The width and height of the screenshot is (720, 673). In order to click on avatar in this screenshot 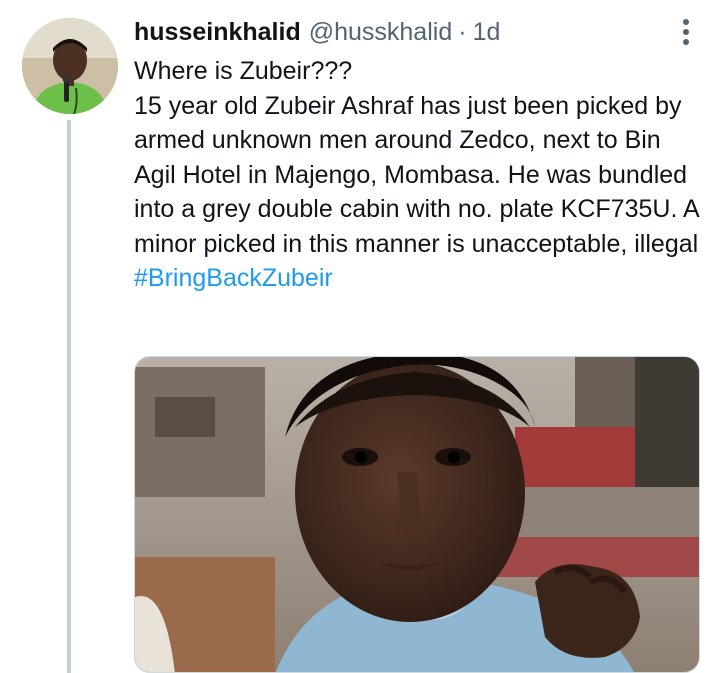, I will do `click(70, 66)`.